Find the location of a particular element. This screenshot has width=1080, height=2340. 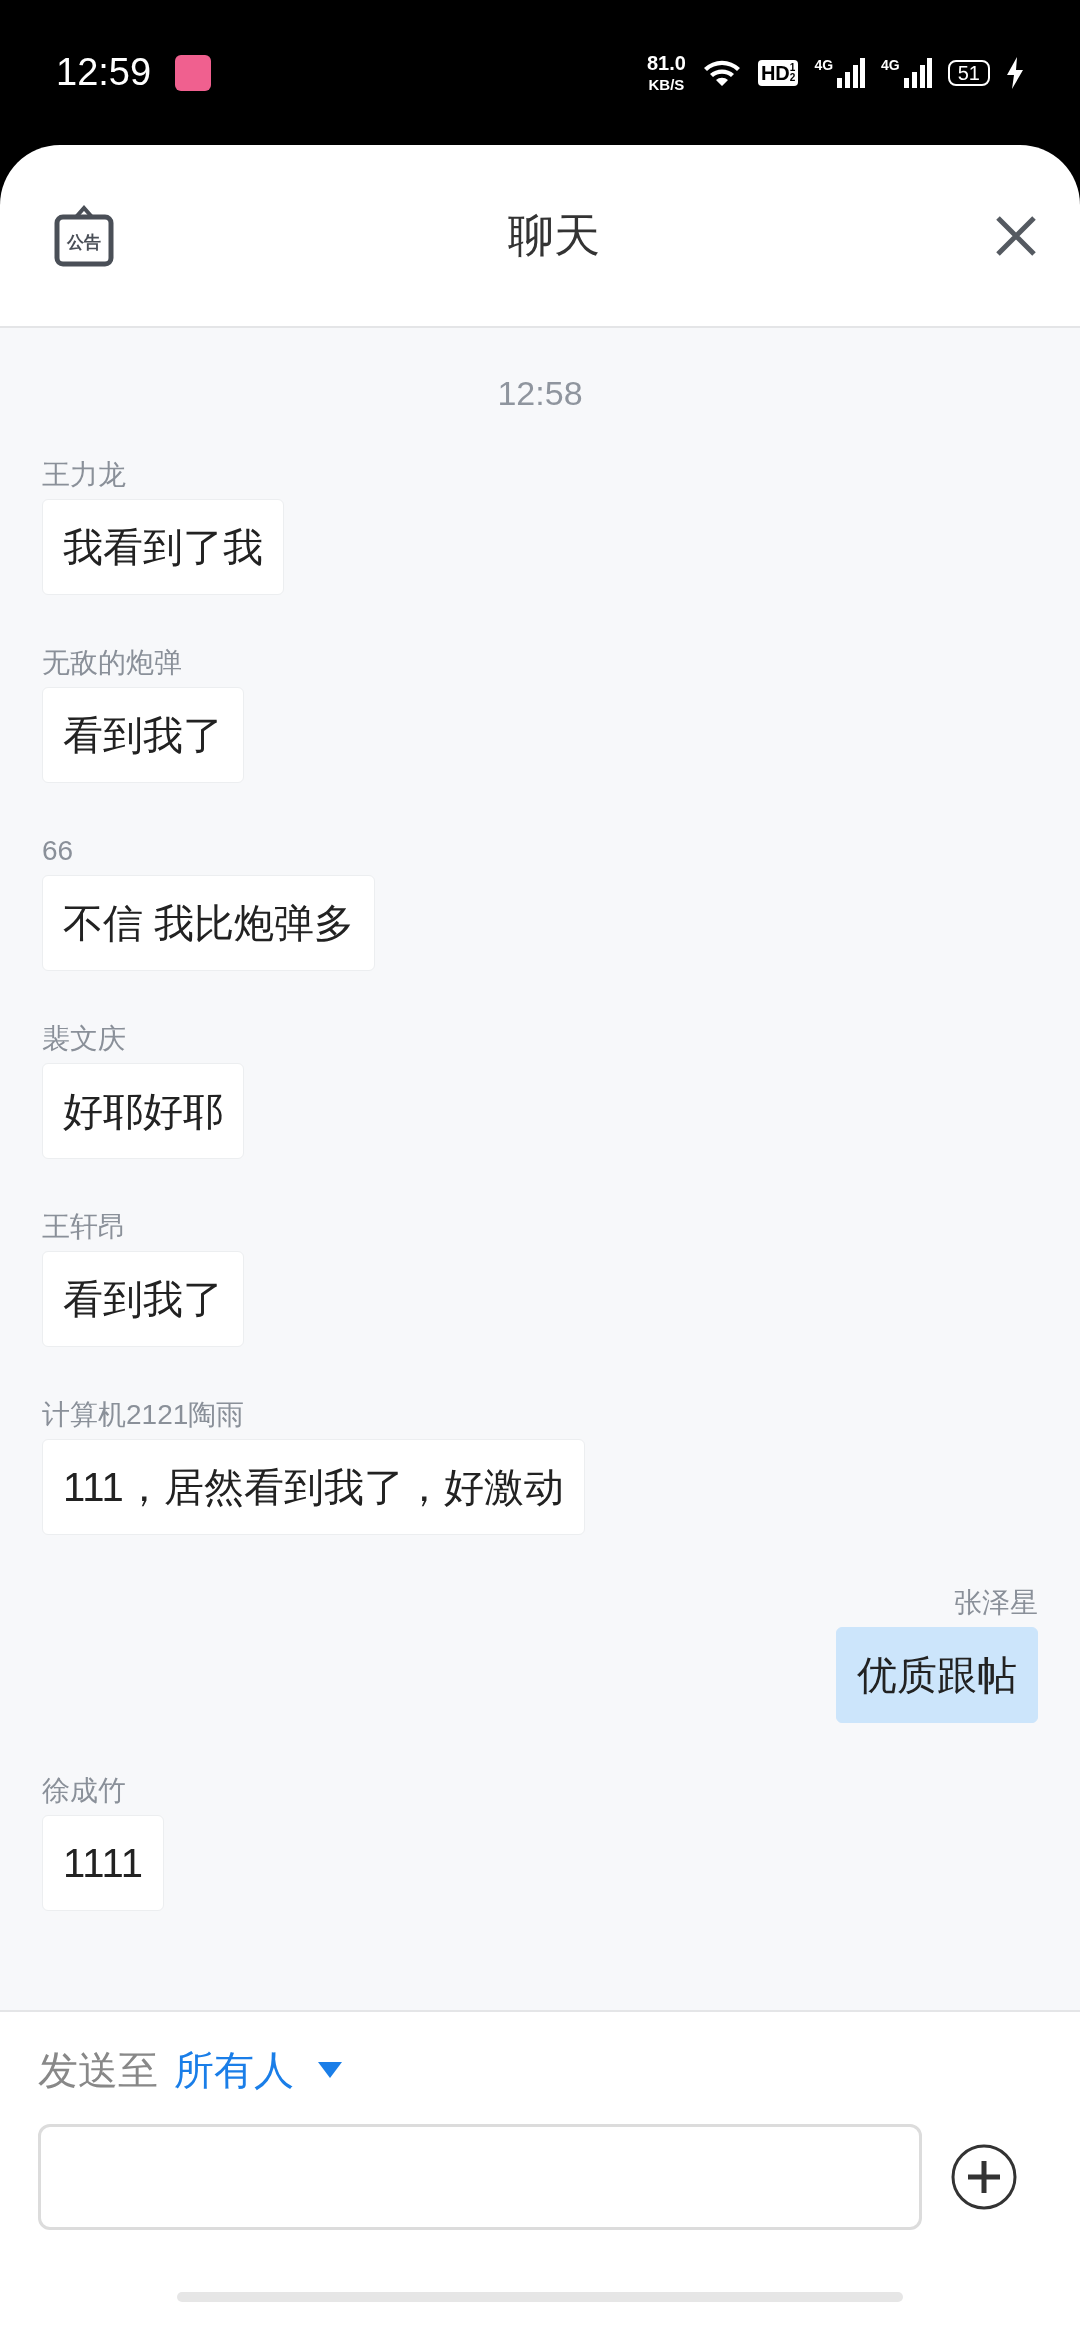

charging-icon is located at coordinates (1015, 72).